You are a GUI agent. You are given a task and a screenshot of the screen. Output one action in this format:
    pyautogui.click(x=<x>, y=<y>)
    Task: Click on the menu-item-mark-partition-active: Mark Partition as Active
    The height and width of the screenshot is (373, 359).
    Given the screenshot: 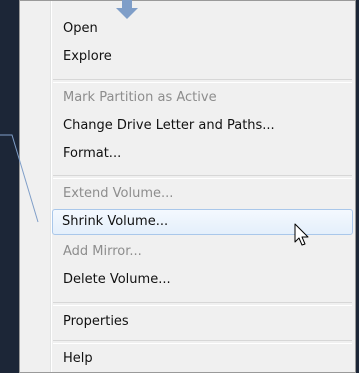 What is the action you would take?
    pyautogui.click(x=140, y=97)
    